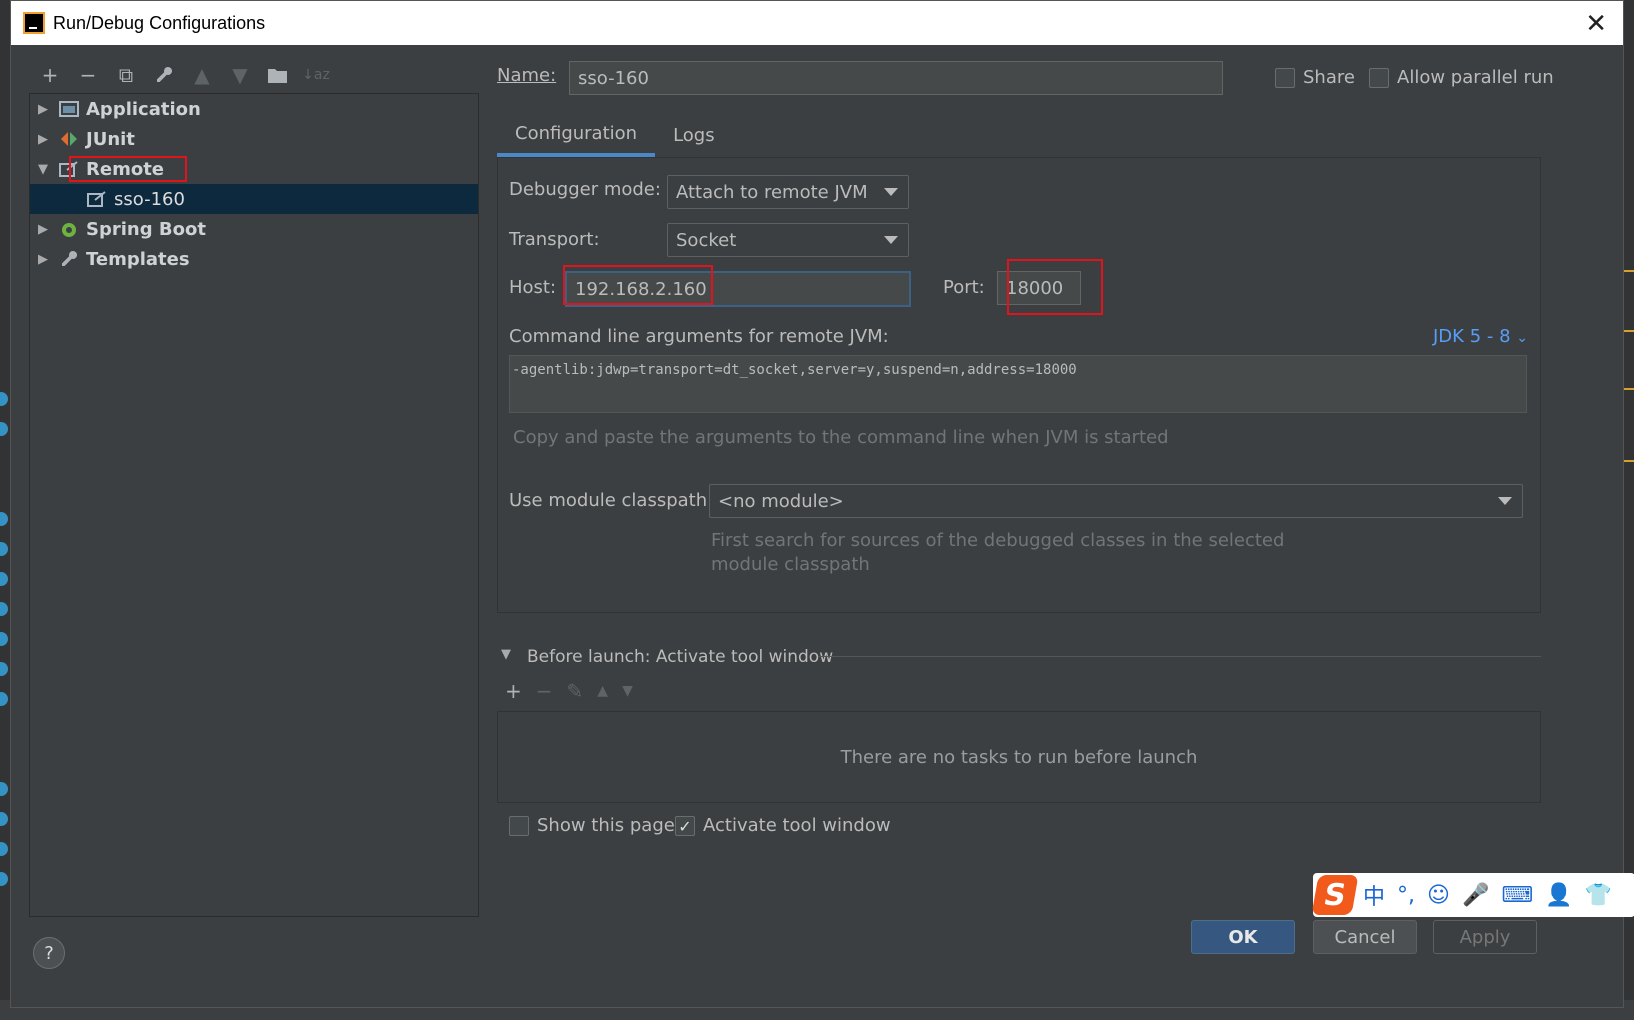 The width and height of the screenshot is (1634, 1020). What do you see at coordinates (240, 75) in the screenshot?
I see `move-down-icon: ▼` at bounding box center [240, 75].